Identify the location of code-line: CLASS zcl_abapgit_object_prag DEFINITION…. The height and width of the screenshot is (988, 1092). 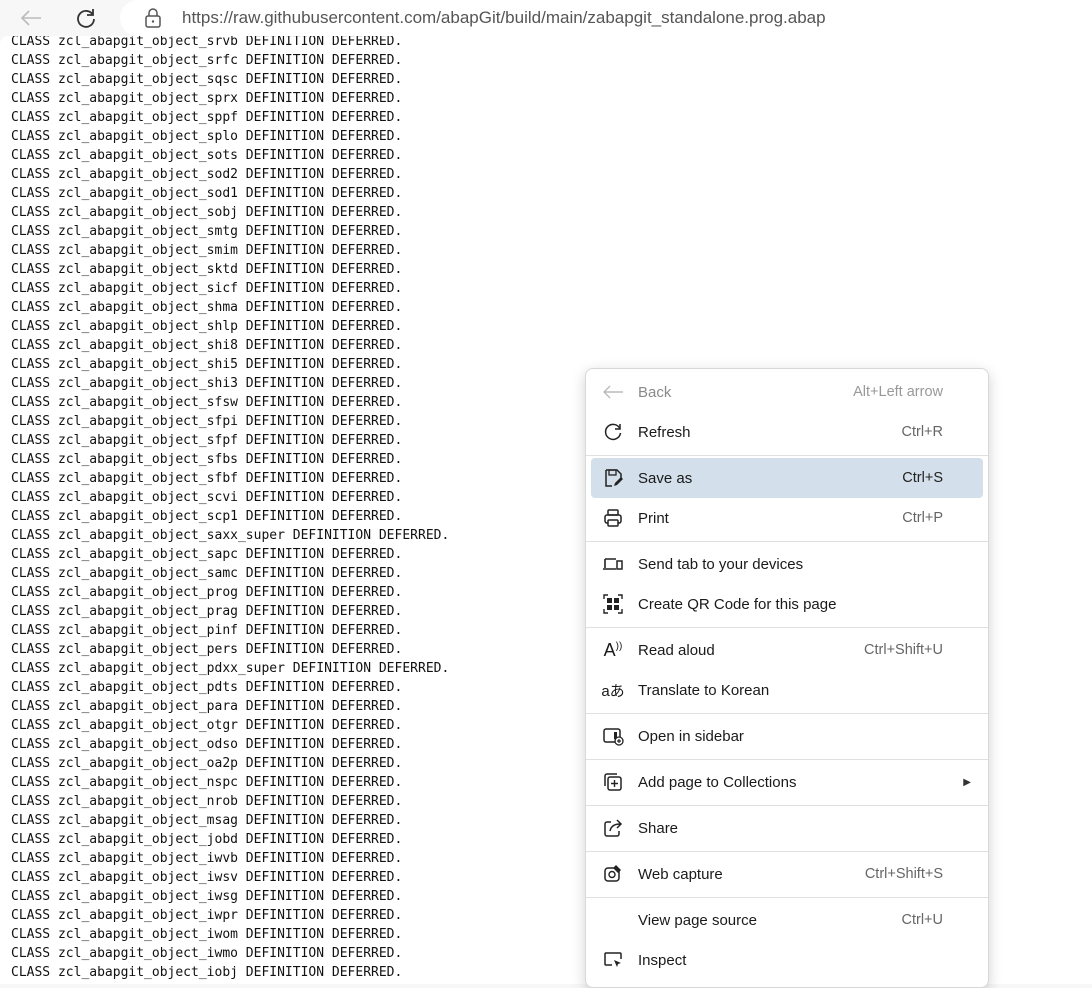
(207, 611).